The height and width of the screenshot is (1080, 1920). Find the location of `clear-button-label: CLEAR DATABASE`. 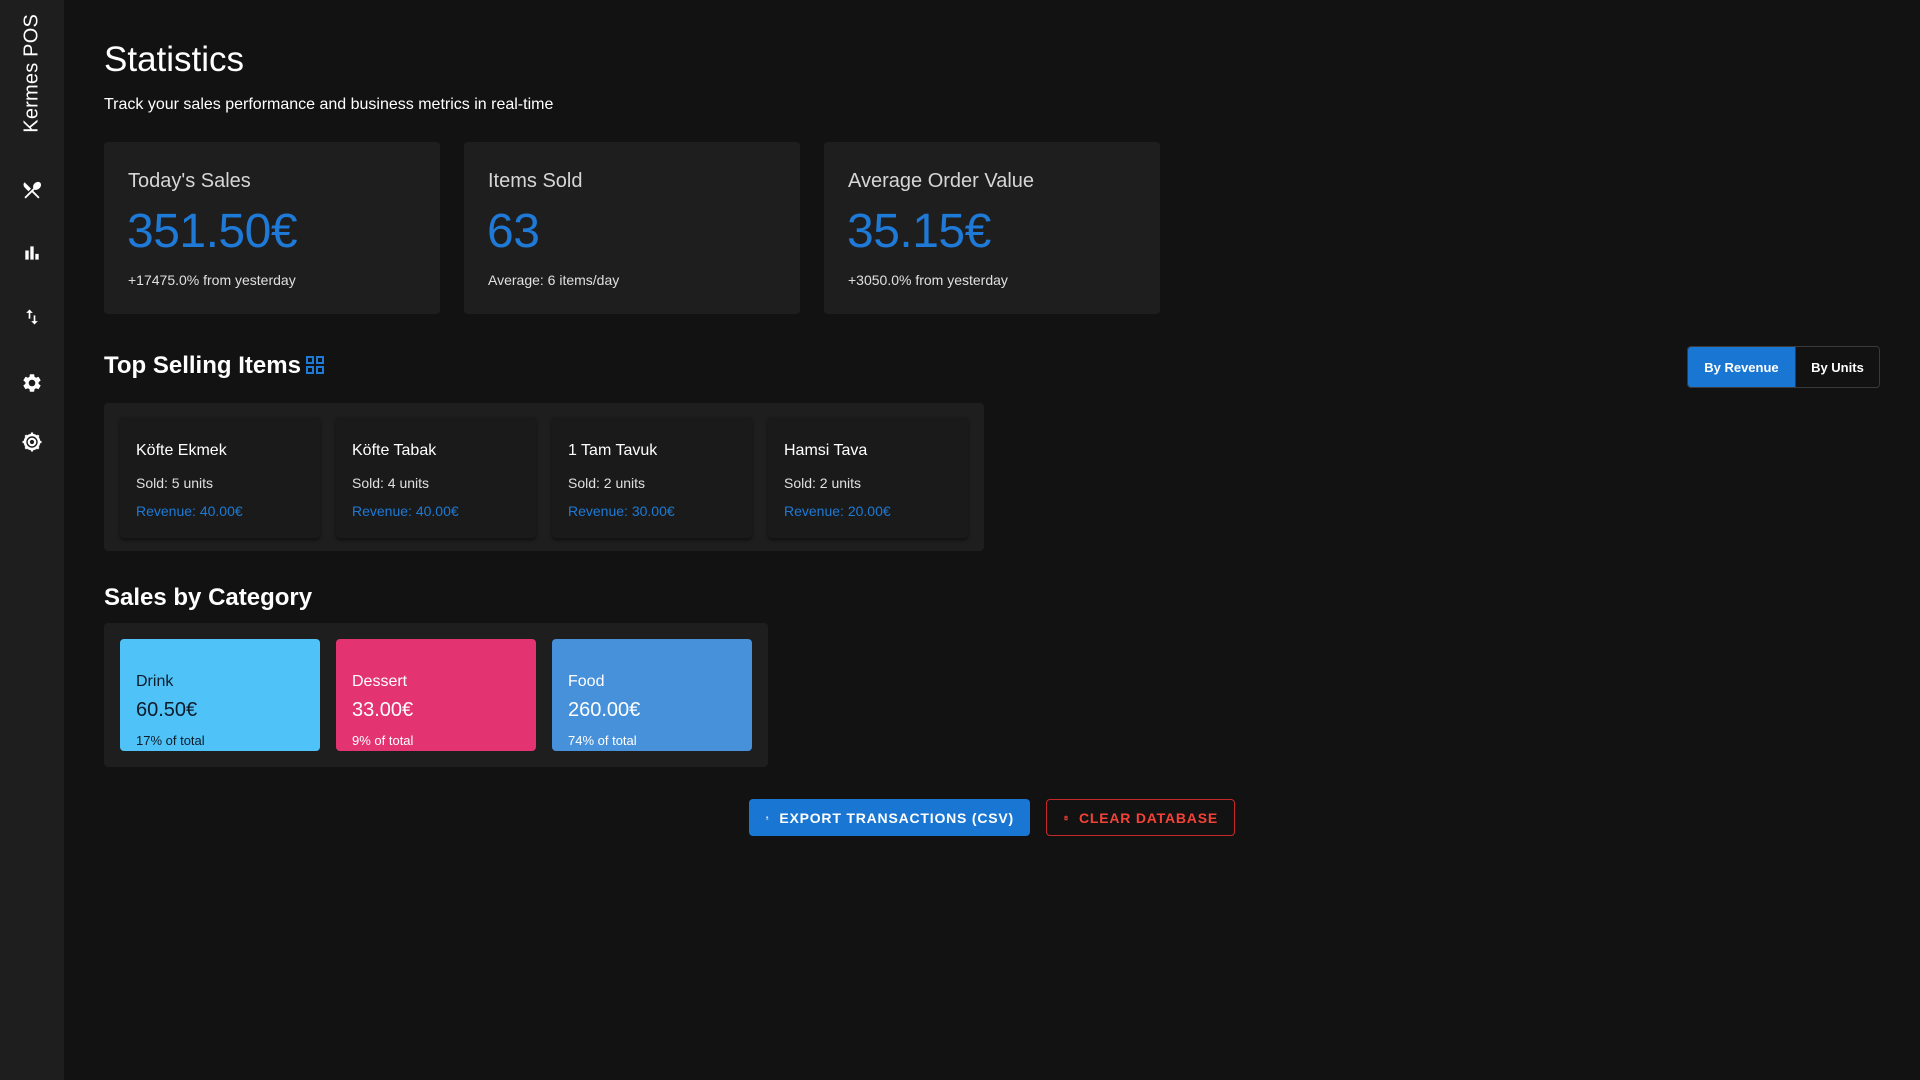

clear-button-label: CLEAR DATABASE is located at coordinates (1148, 817).